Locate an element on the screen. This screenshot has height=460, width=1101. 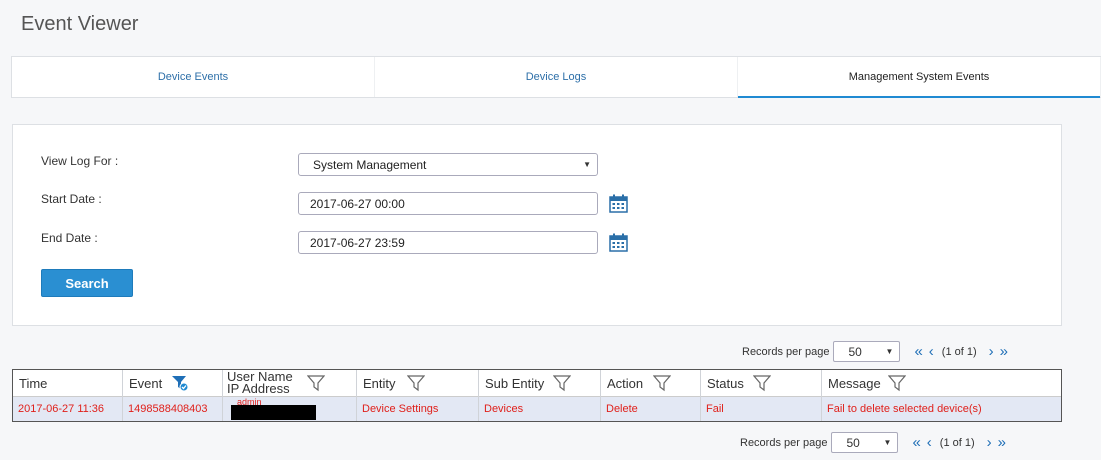
tab-device-logs: Device Logs is located at coordinates (556, 77).